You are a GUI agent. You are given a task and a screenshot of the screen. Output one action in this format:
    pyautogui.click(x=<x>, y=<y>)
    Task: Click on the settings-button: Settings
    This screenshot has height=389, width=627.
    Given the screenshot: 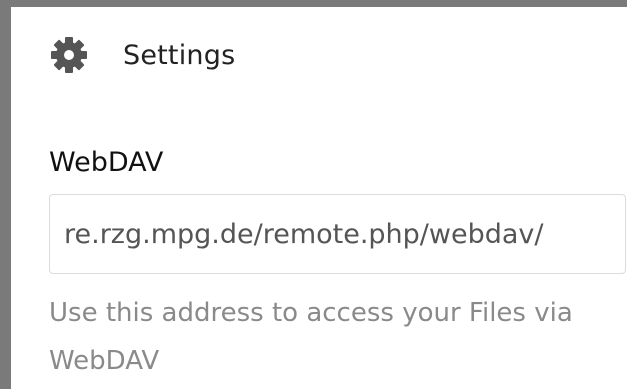 What is the action you would take?
    pyautogui.click(x=142, y=55)
    